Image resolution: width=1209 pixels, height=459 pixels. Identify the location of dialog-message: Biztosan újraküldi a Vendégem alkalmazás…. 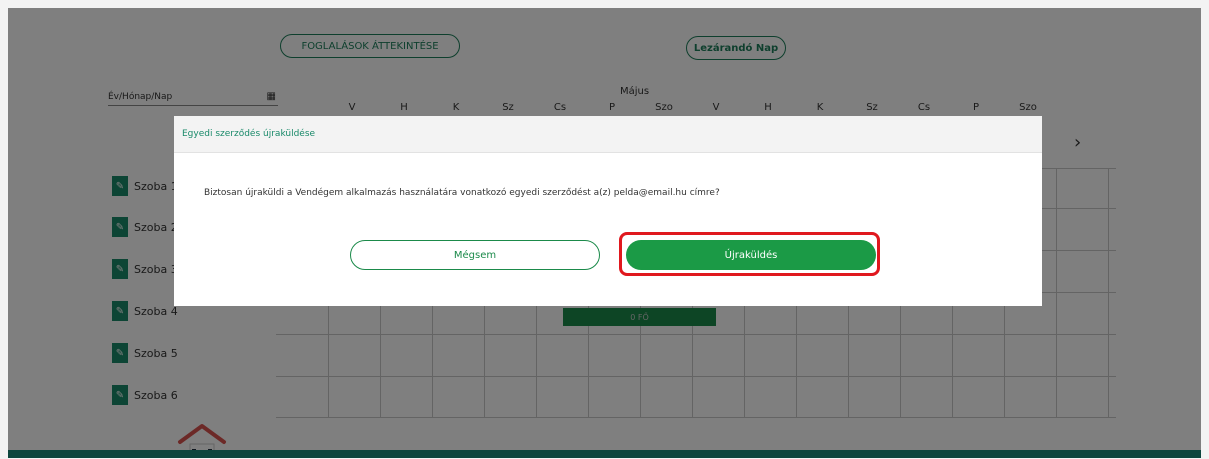
(462, 193).